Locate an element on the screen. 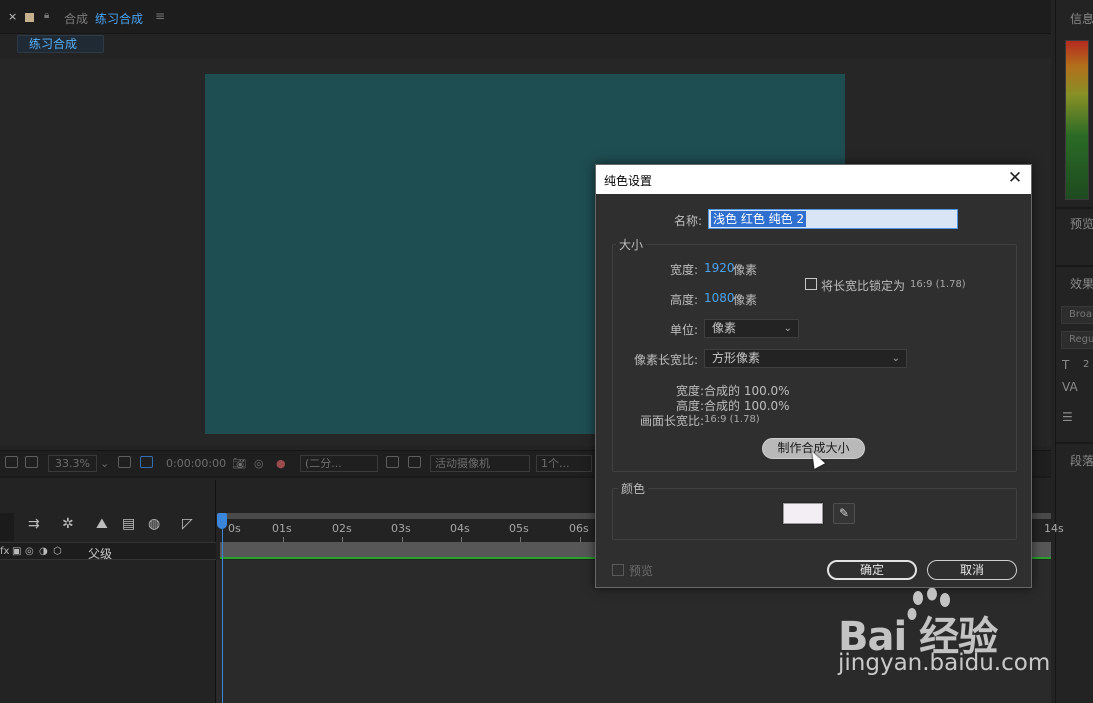 This screenshot has height=703, width=1093. timeline-layer-outline: ⇉ ✲ ⛰︎ ▤ ◍ ◸ fx ▣ ◎ ◑ ⬡ 父级 is located at coordinates (108, 591).